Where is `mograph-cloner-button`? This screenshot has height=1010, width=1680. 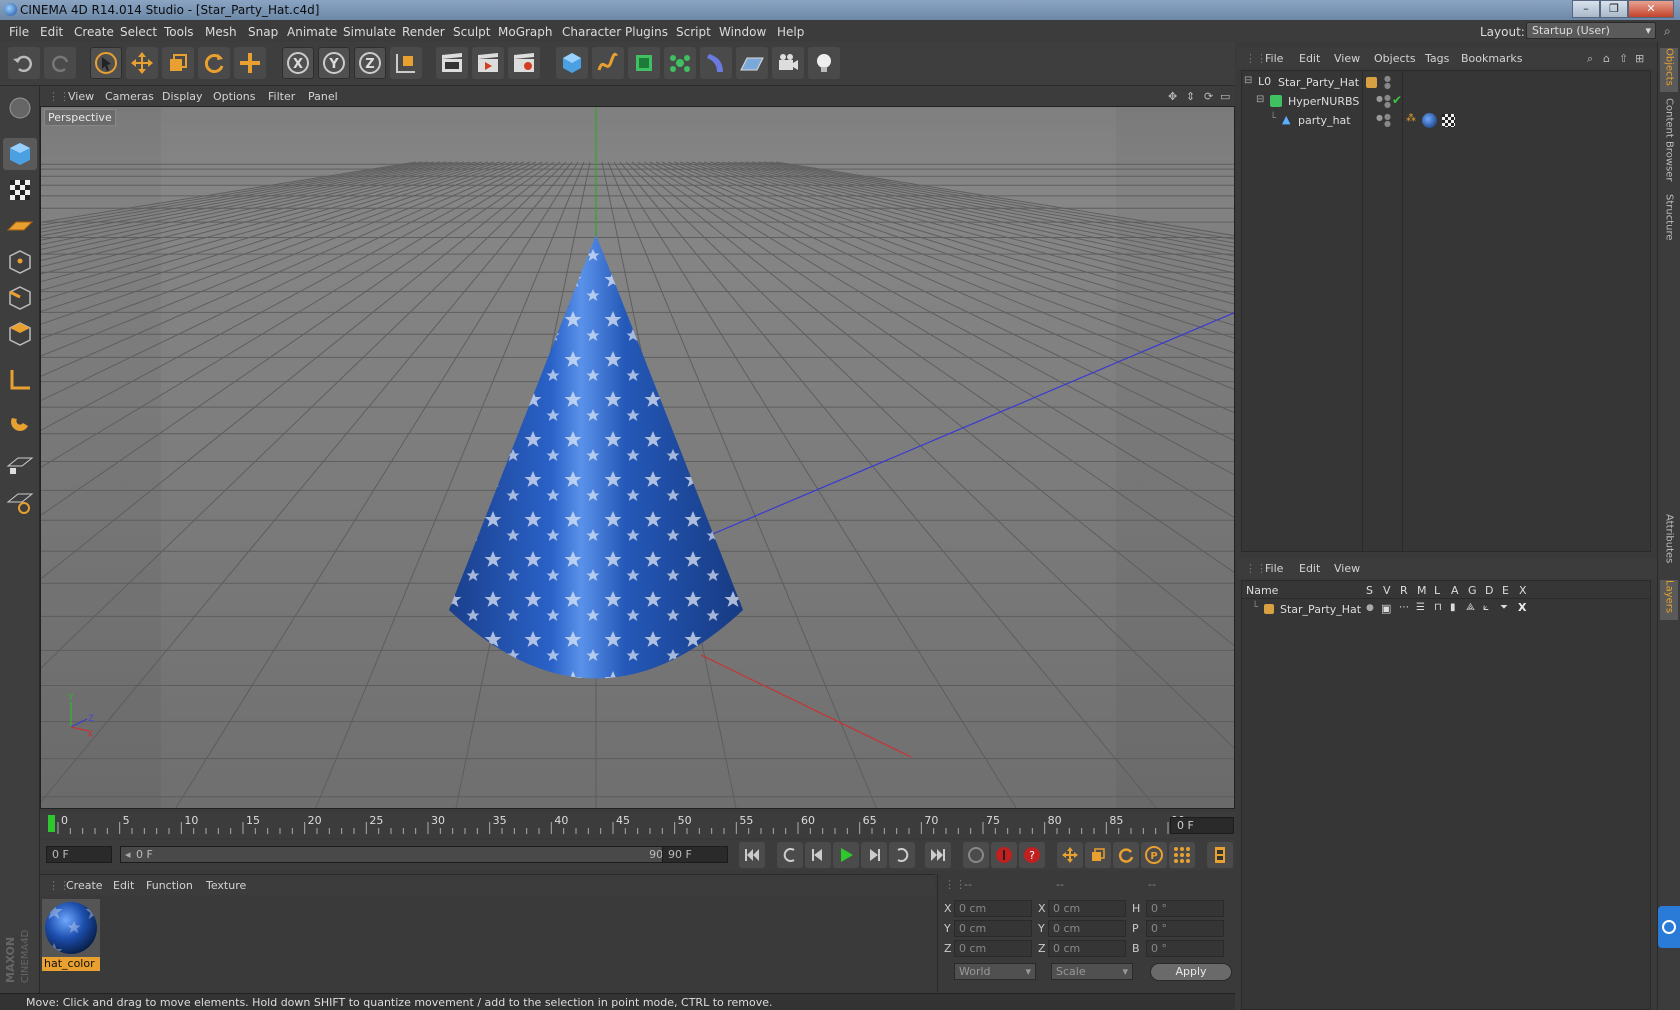 mograph-cloner-button is located at coordinates (680, 63).